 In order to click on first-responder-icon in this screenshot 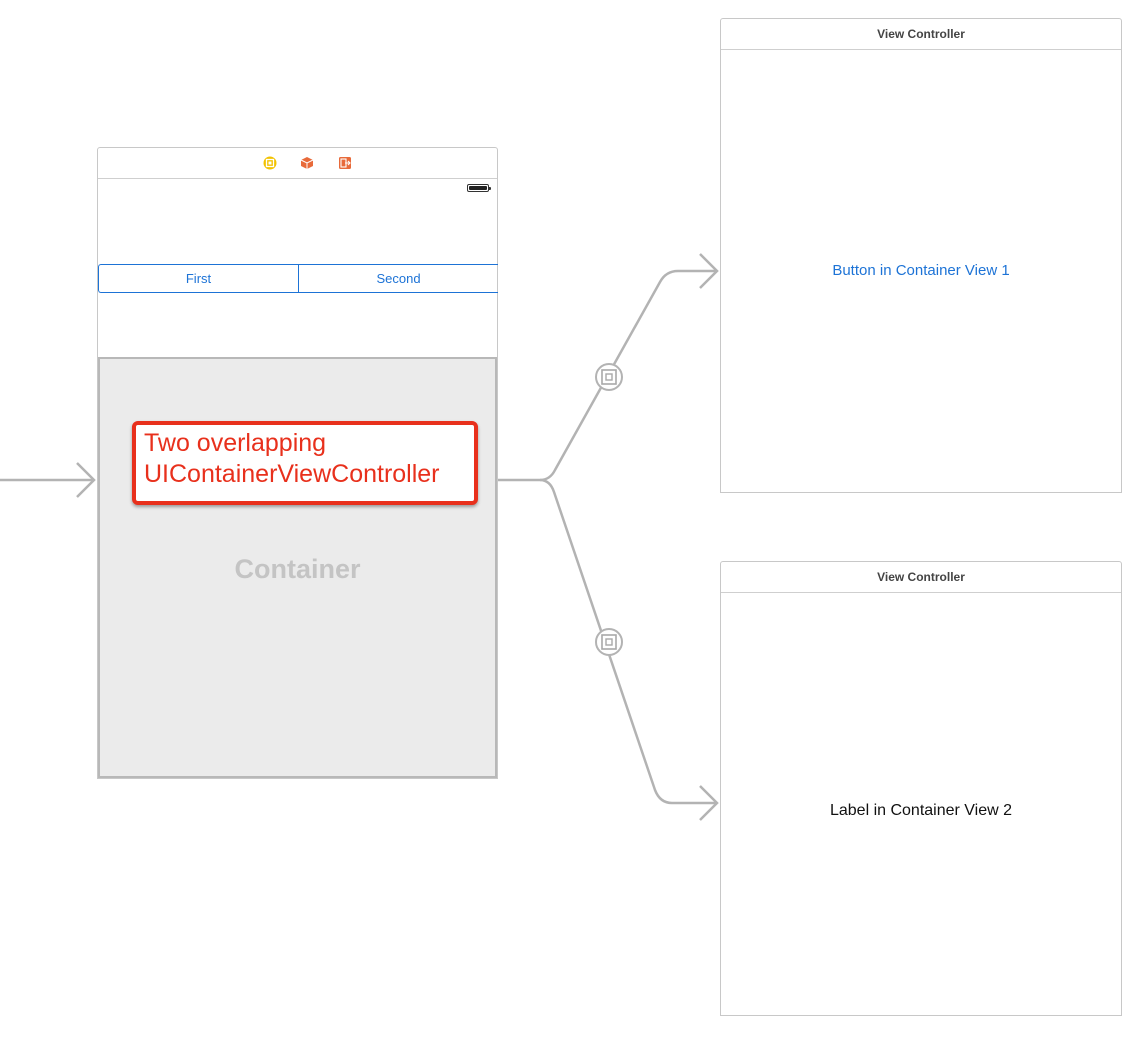, I will do `click(307, 163)`.